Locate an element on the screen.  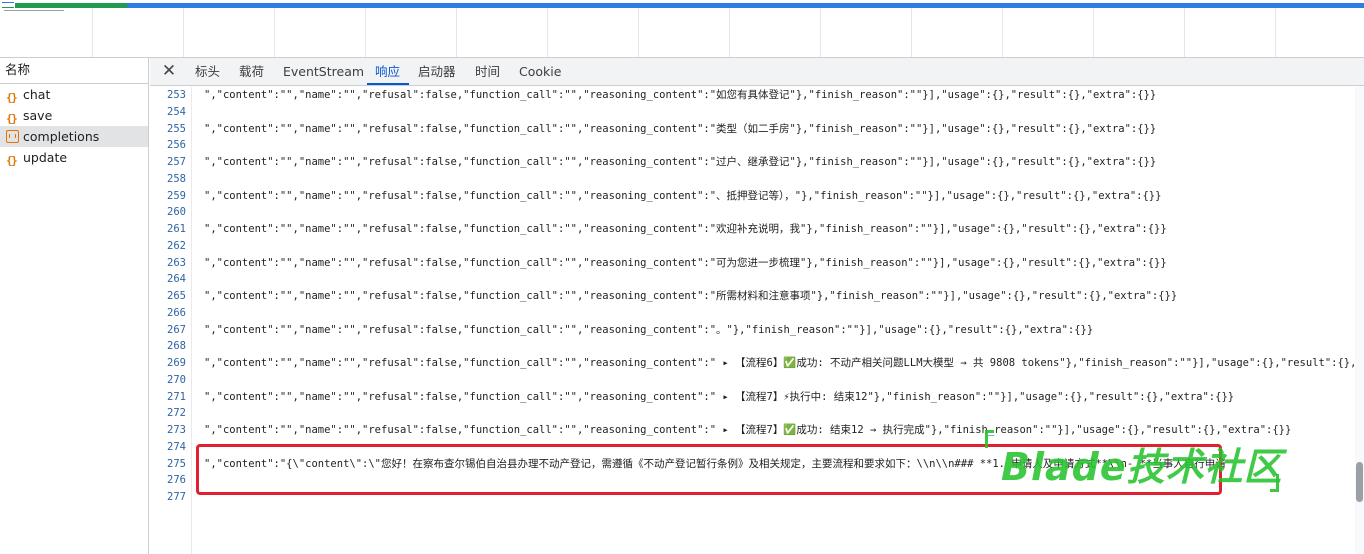
line-number: 264 is located at coordinates (176, 279).